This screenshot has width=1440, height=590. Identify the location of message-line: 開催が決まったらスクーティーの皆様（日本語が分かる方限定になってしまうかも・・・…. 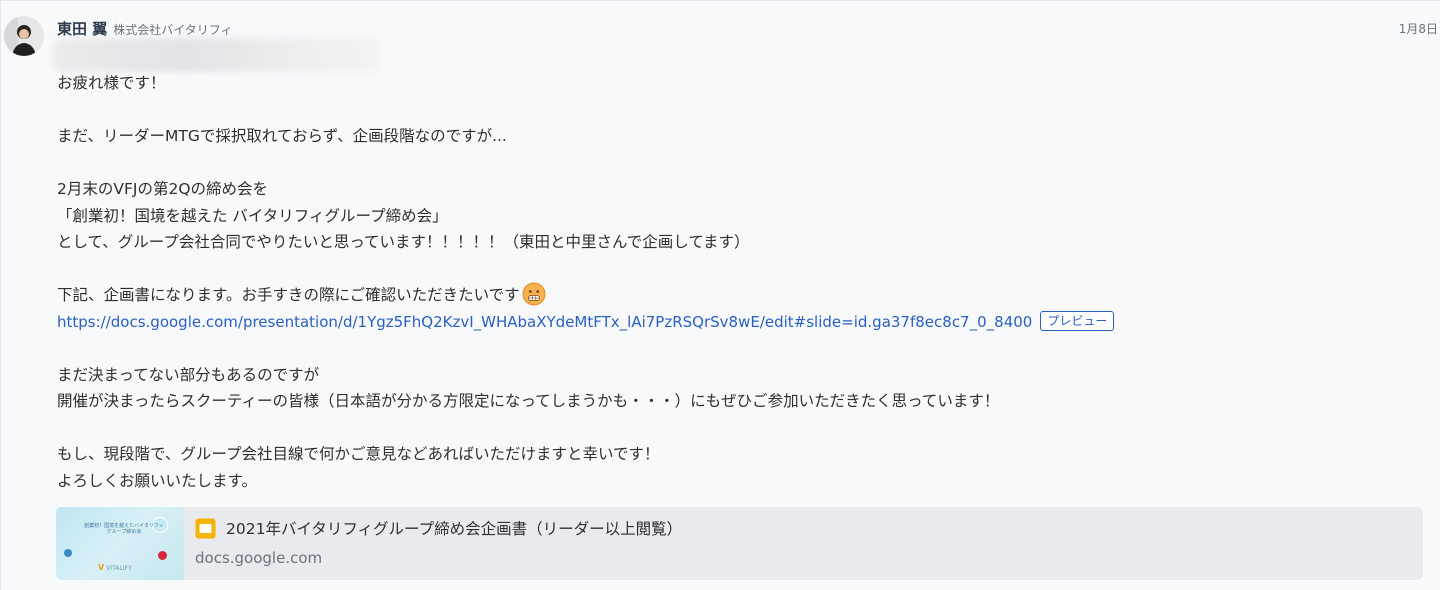
(528, 401).